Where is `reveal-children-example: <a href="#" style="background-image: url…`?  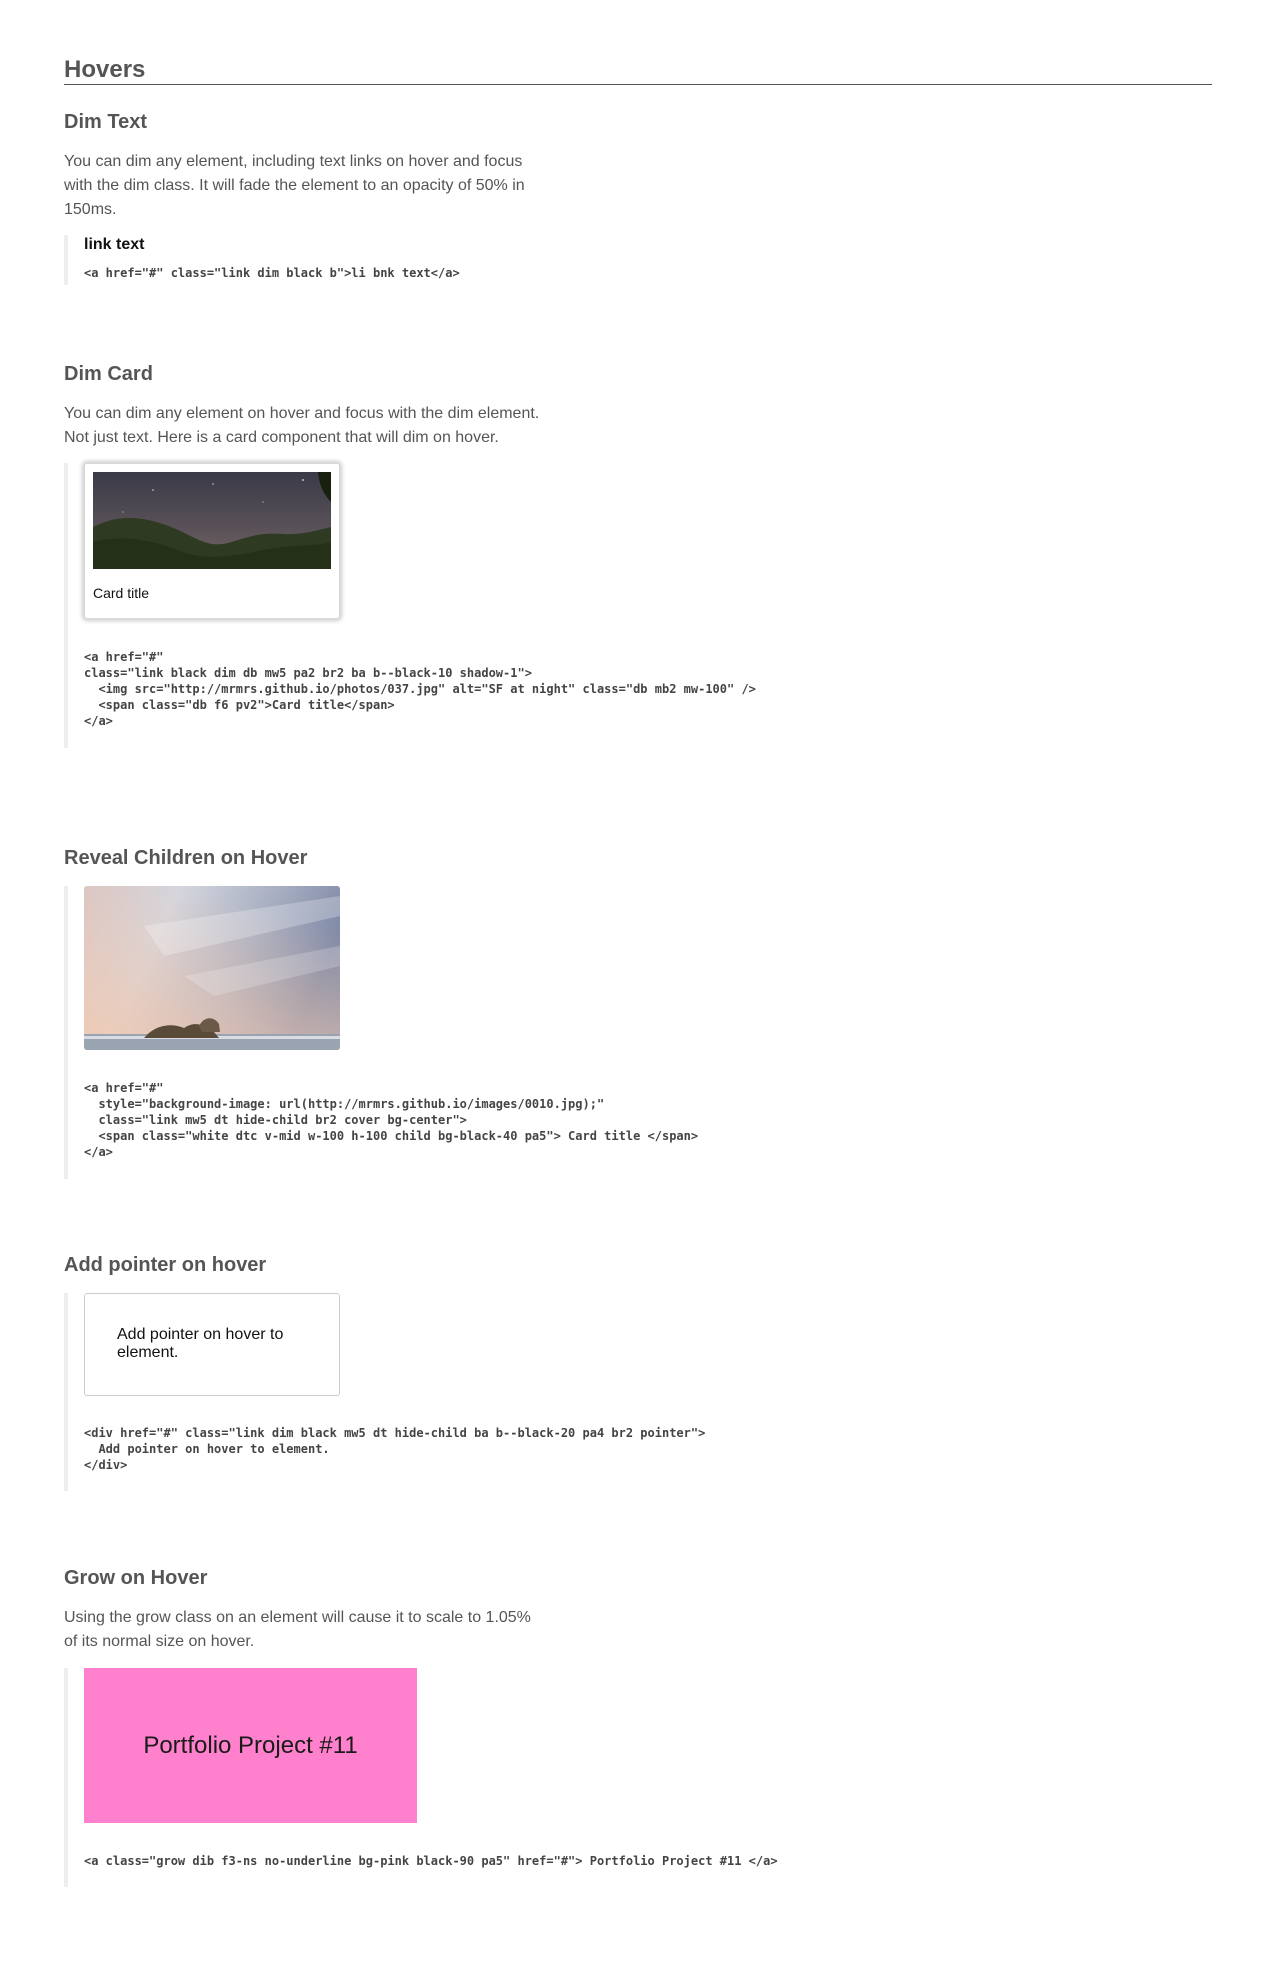
reveal-children-example: <a href="#" style="background-image: url… is located at coordinates (638, 1032).